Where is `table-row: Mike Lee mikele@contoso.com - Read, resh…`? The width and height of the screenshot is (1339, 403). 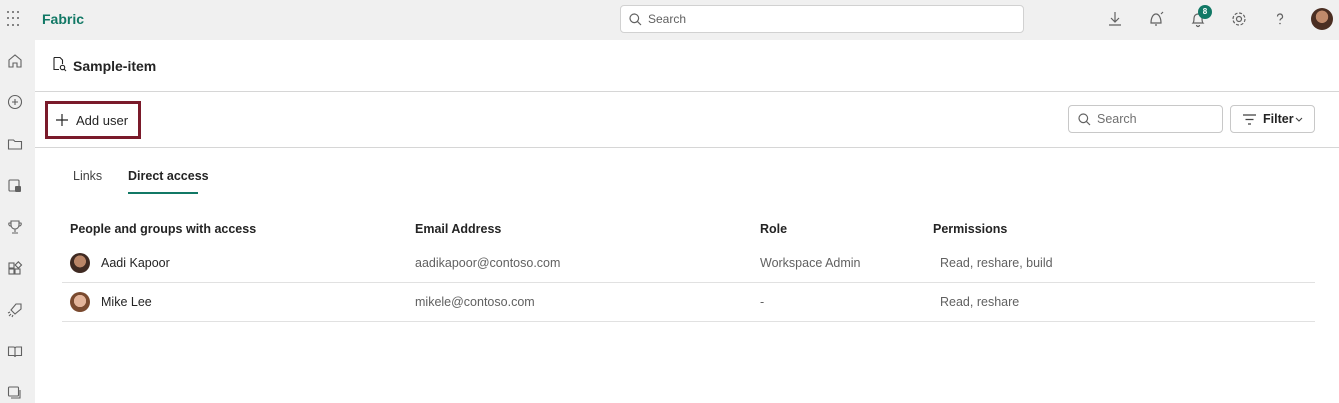 table-row: Mike Lee mikele@contoso.com - Read, resh… is located at coordinates (688, 302).